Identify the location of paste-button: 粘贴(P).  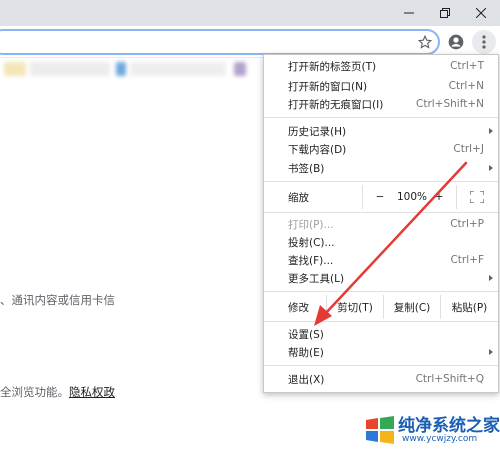
(469, 307).